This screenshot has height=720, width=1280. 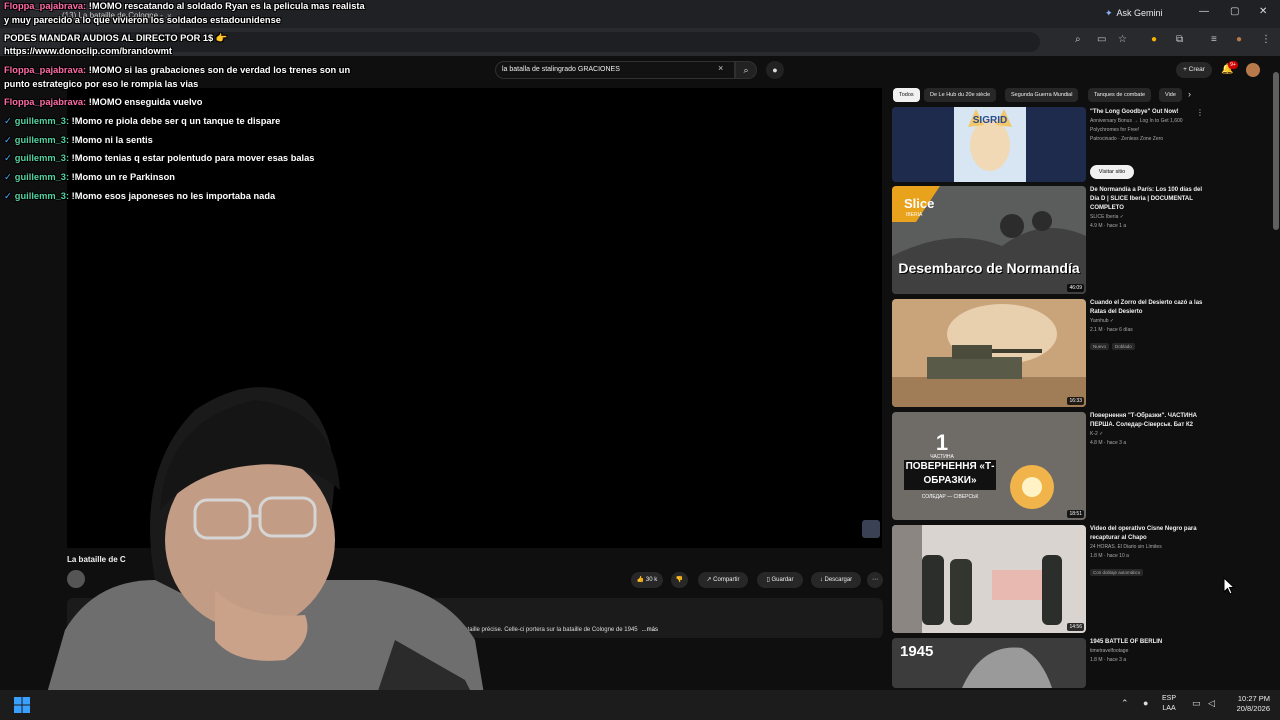 I want to click on search-input: la batalla de stalingrado GRACIONES, so click(x=615, y=70).